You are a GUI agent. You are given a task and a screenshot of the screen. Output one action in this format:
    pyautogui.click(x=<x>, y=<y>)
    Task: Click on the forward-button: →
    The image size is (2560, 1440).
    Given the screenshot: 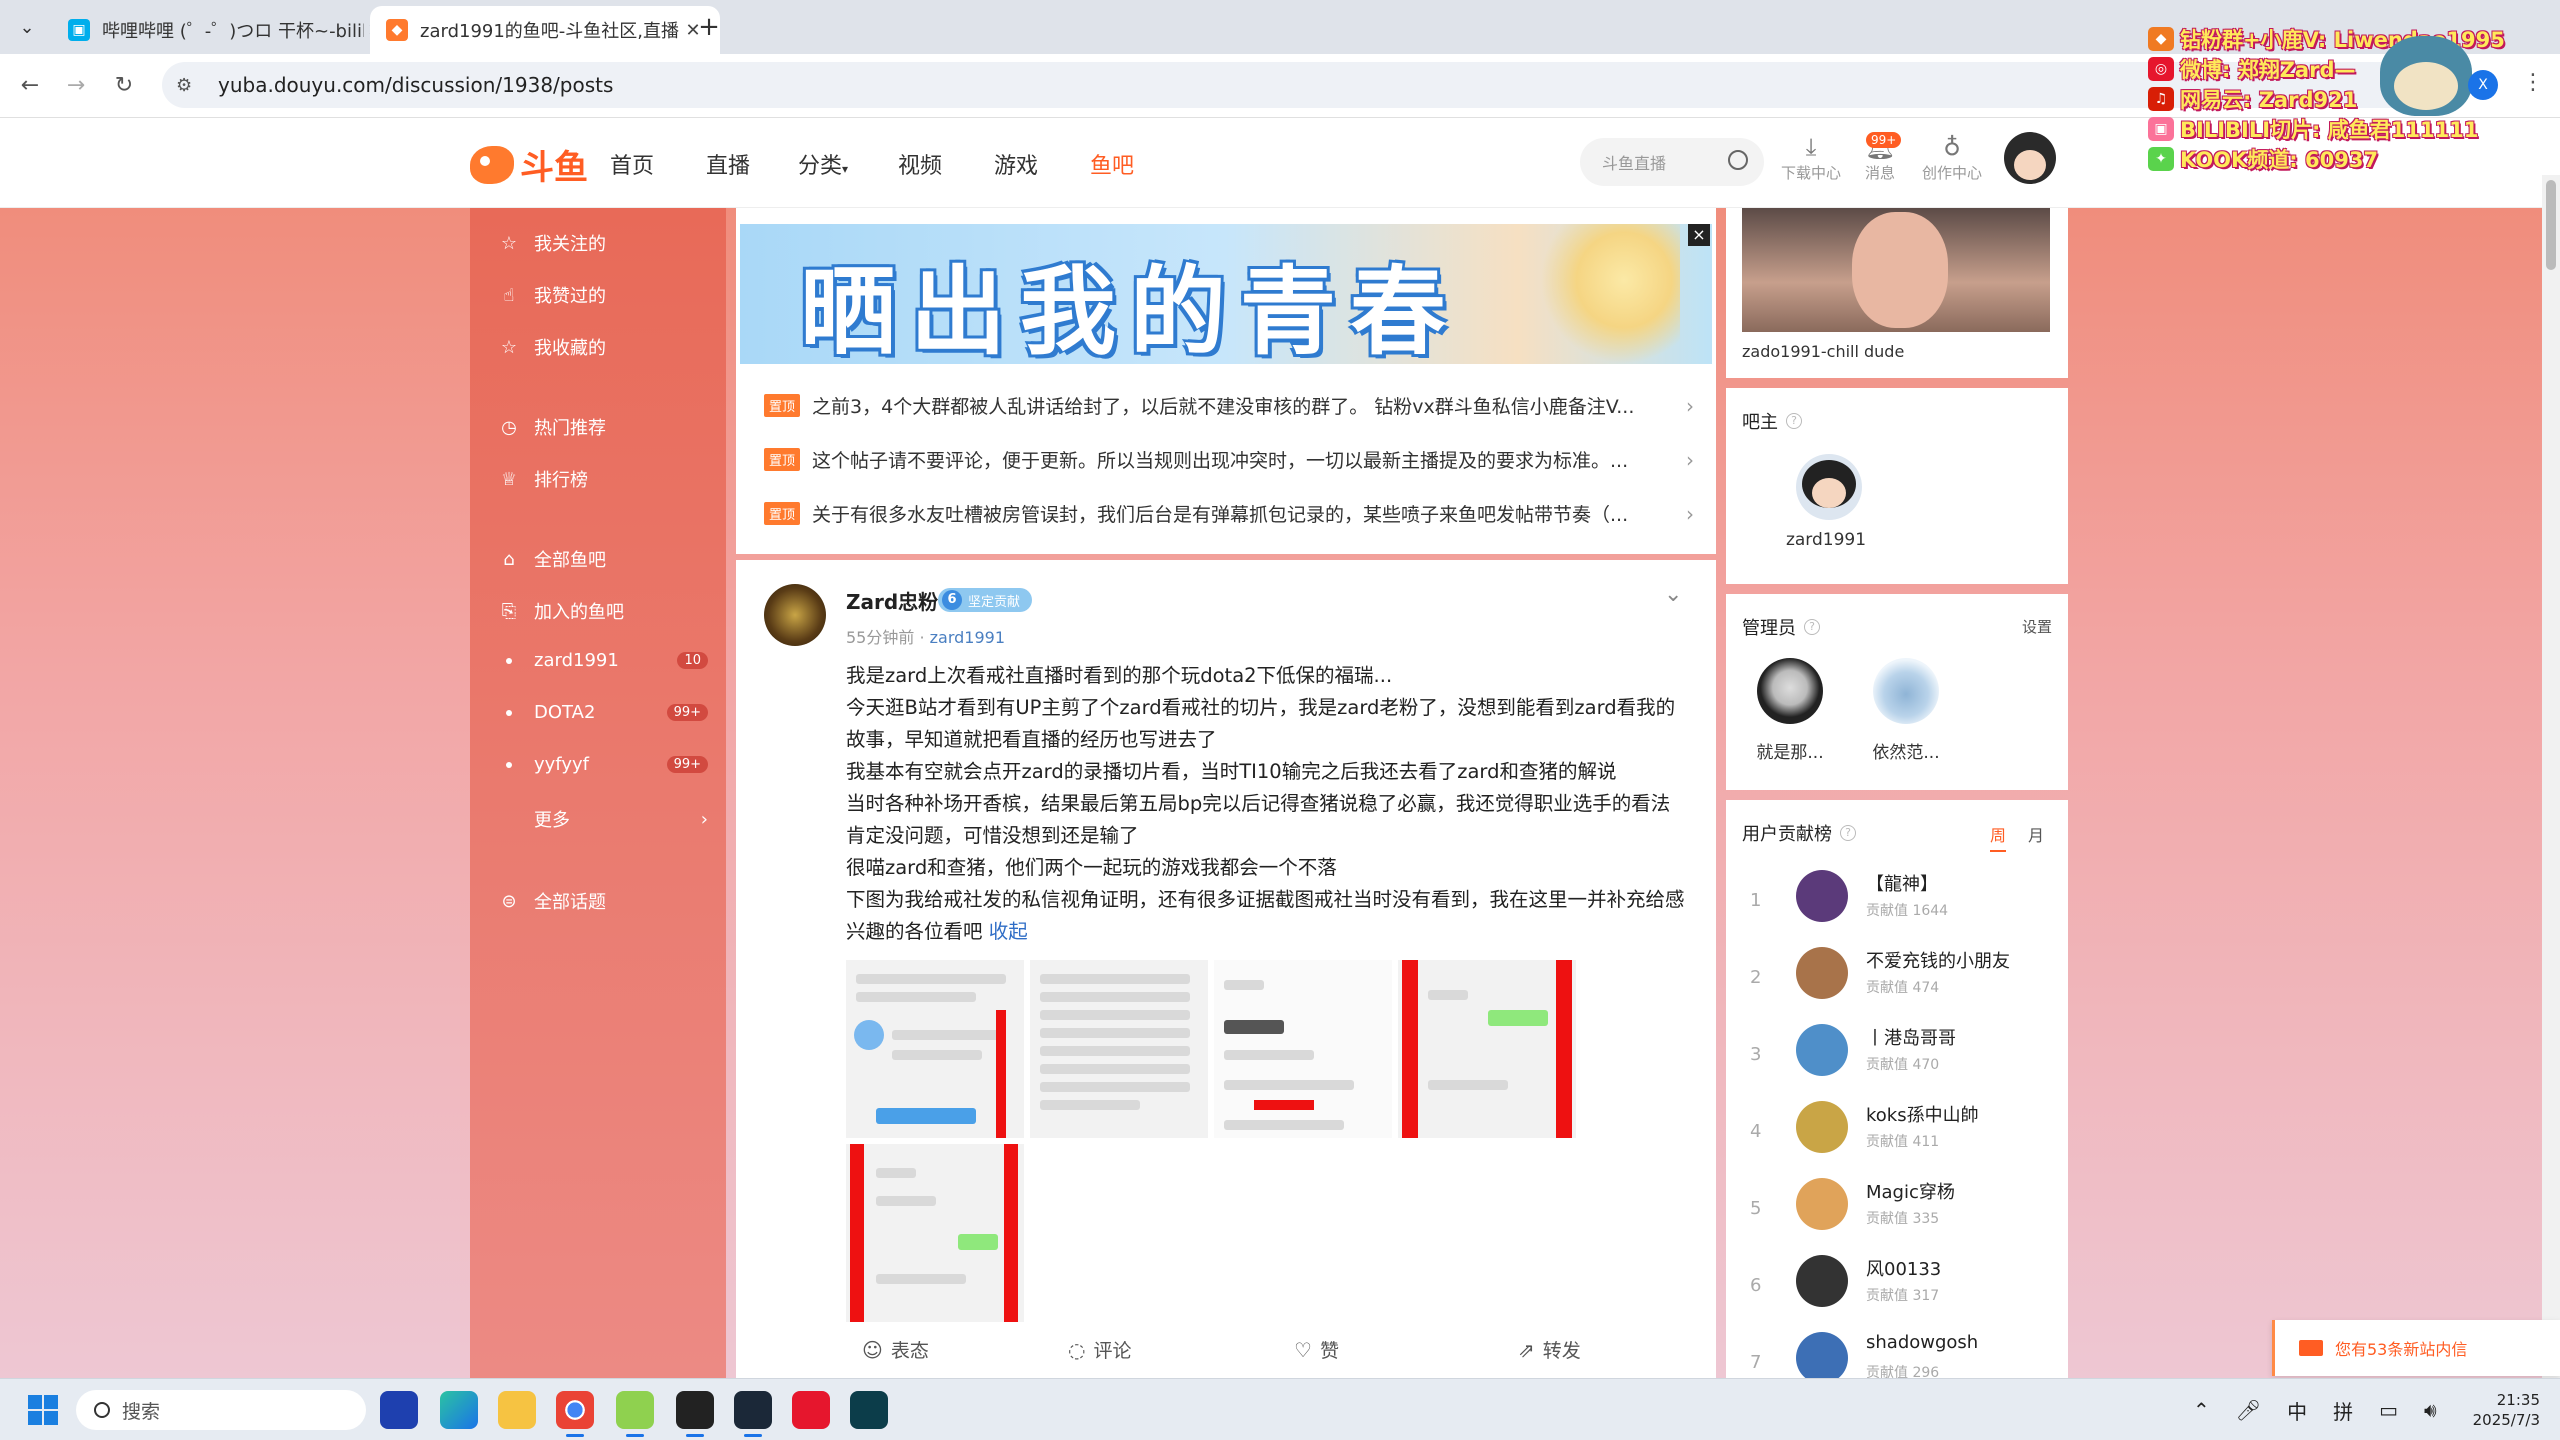 What is the action you would take?
    pyautogui.click(x=76, y=86)
    